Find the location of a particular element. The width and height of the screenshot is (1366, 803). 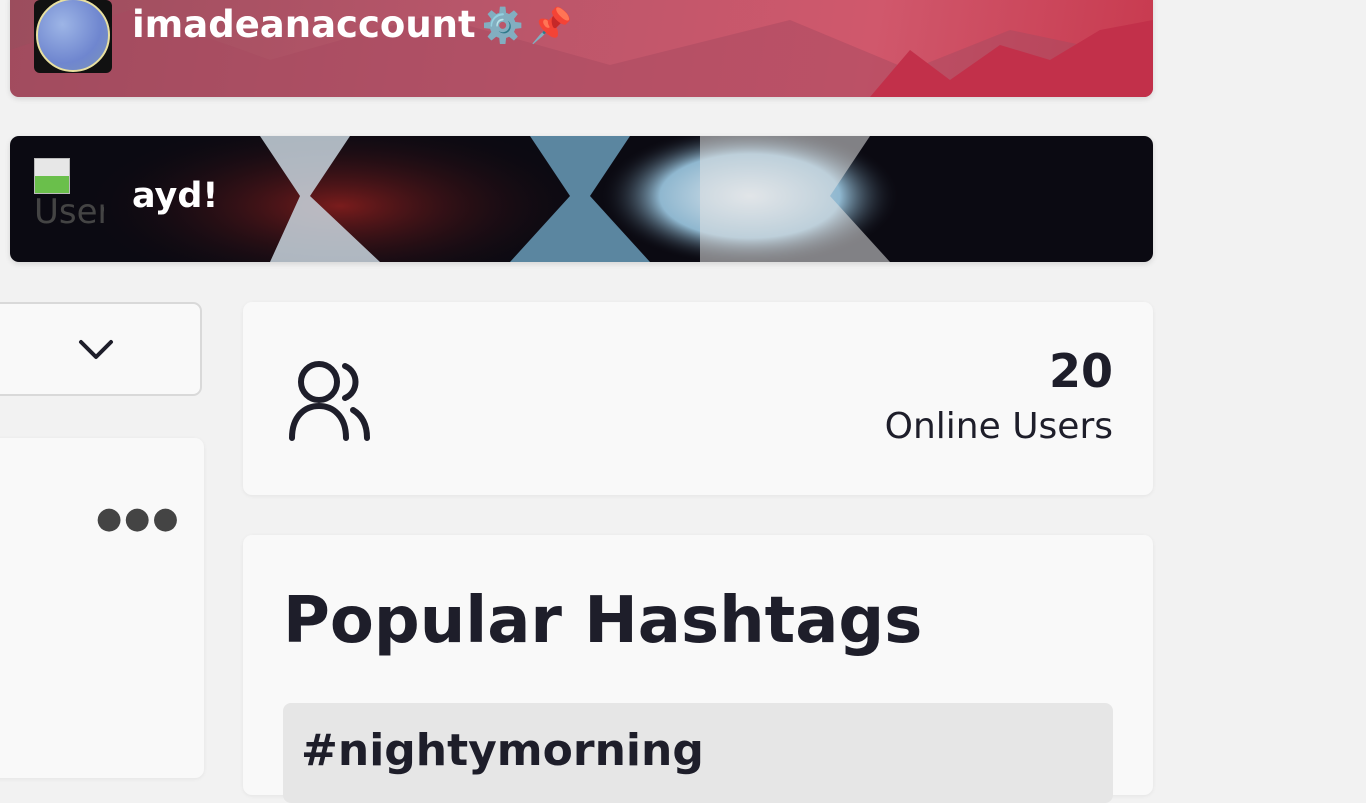

post-panel: ●●● is located at coordinates (102, 608).